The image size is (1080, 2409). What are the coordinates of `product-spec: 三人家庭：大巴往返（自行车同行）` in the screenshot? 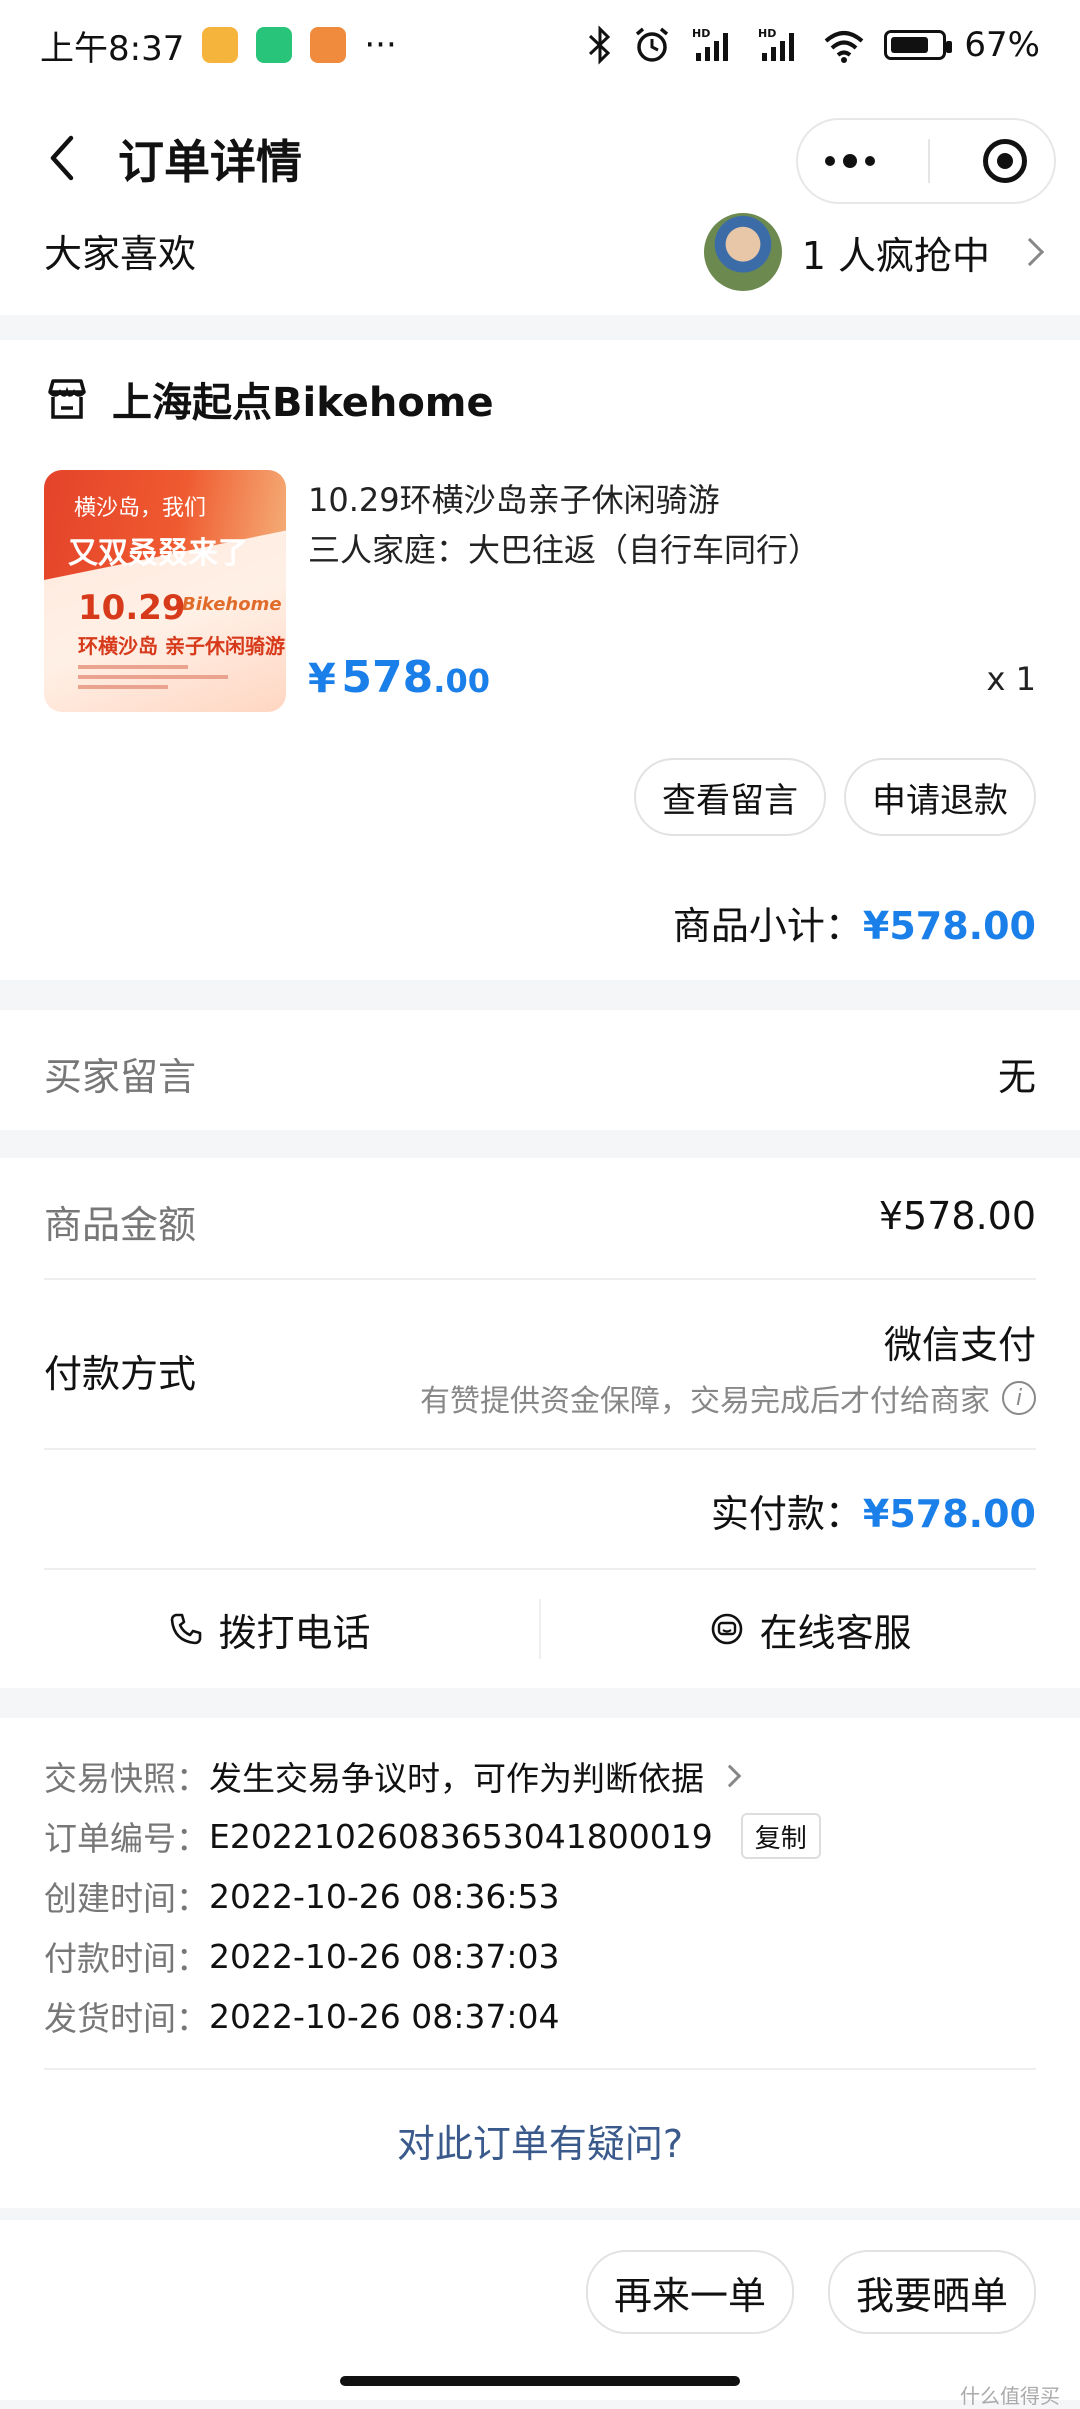 It's located at (564, 550).